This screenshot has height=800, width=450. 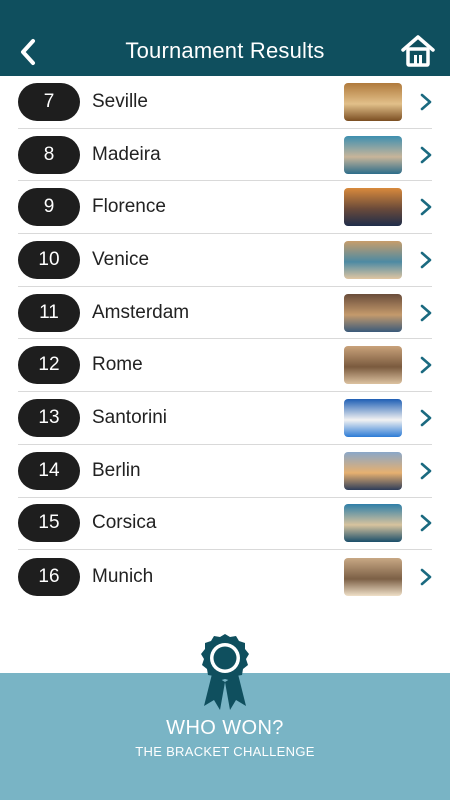 I want to click on result-row: 7 Seville, so click(x=225, y=102).